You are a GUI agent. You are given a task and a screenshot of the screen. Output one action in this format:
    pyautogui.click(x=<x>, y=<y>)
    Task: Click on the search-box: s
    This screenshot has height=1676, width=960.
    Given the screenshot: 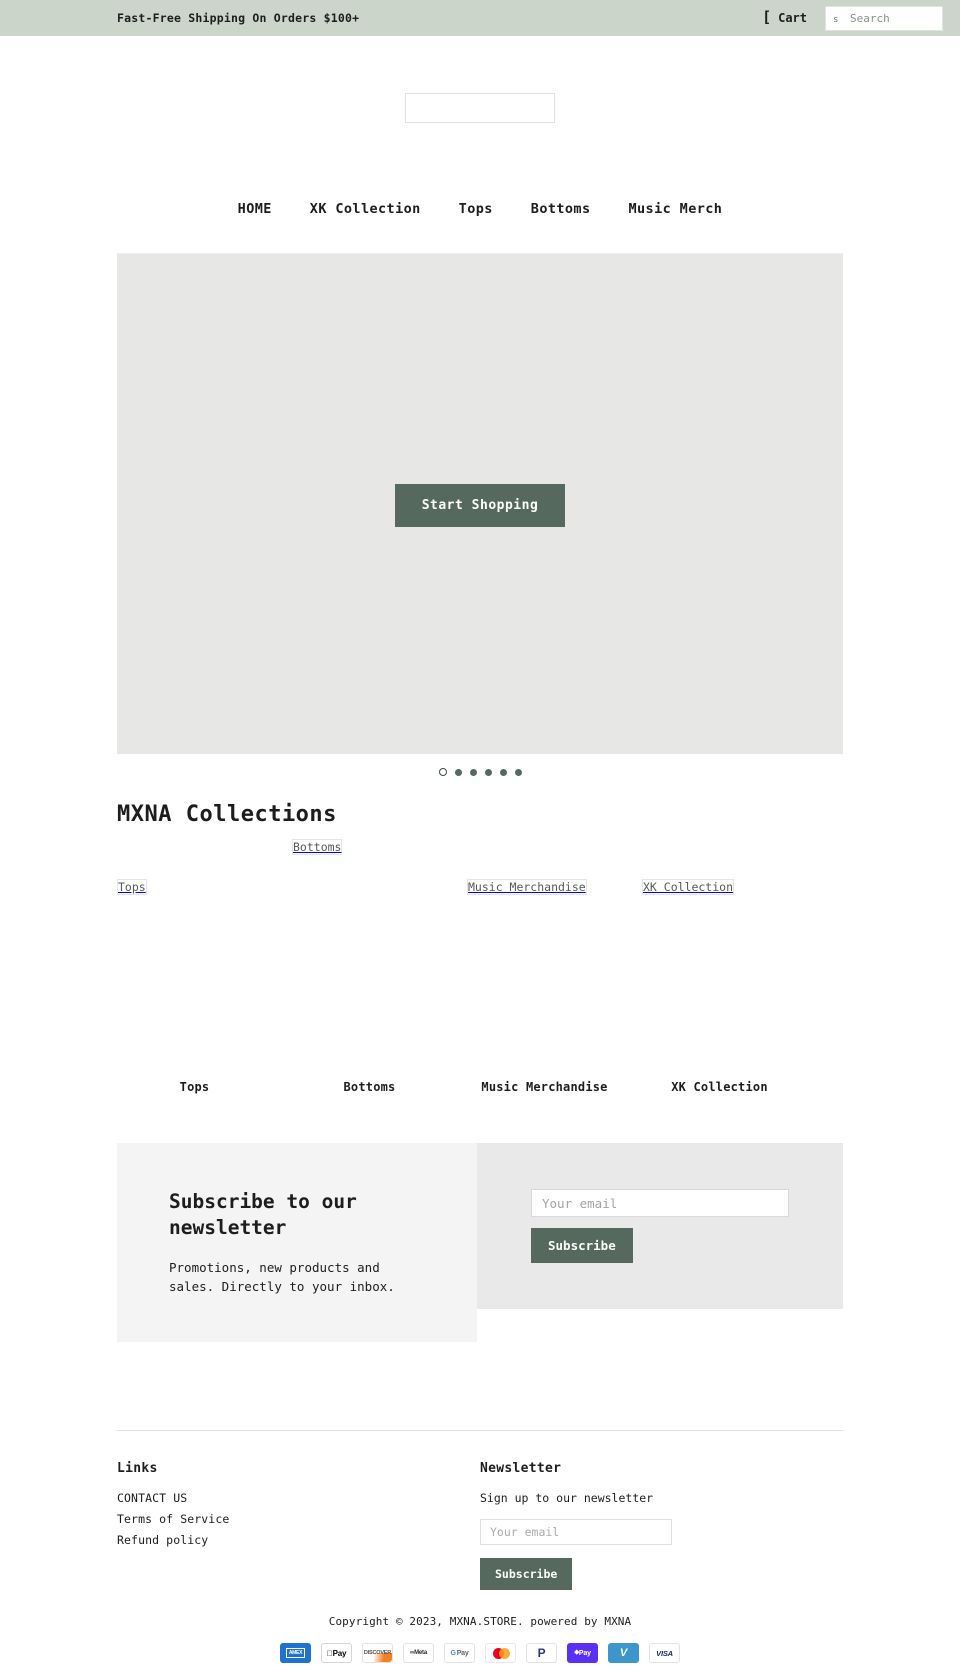 What is the action you would take?
    pyautogui.click(x=884, y=18)
    